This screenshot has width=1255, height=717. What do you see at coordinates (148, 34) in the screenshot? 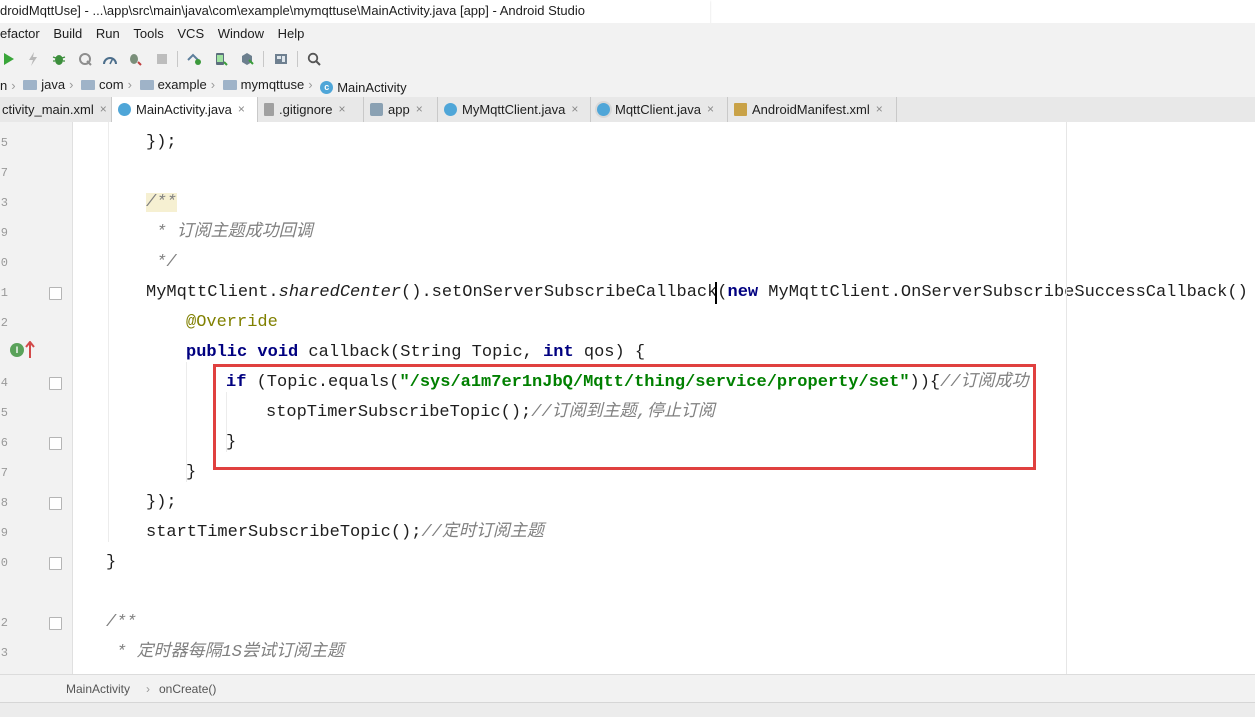
I see `menu-tools: Tools` at bounding box center [148, 34].